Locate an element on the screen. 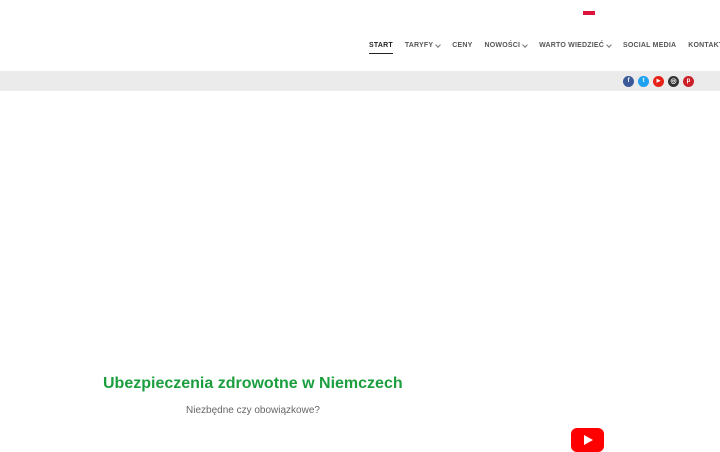 Image resolution: width=720 pixels, height=452 pixels. nav-item-taryfy: TARYFY is located at coordinates (423, 46).